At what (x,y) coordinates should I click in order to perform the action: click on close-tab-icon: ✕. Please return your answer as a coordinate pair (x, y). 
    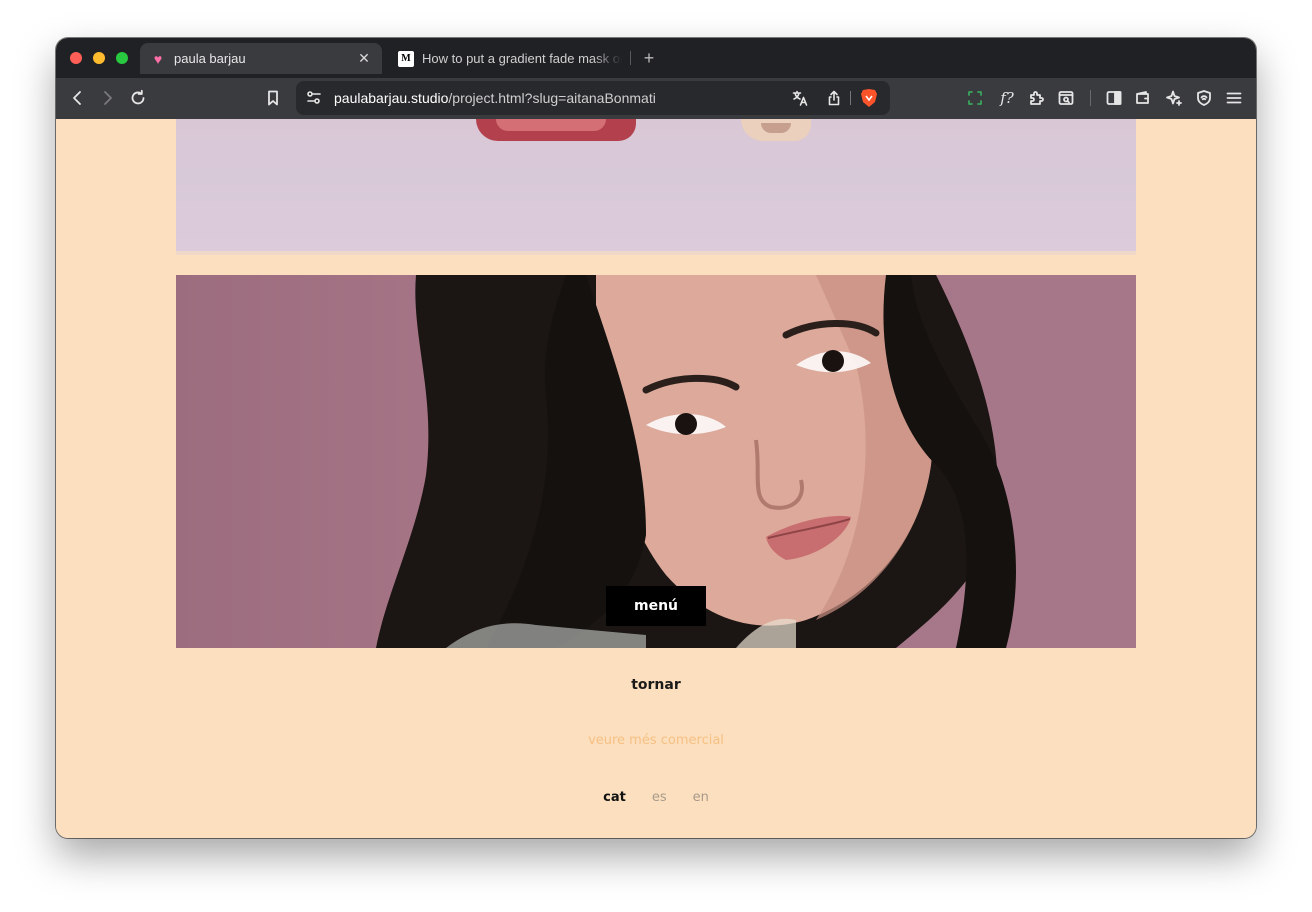
    Looking at the image, I should click on (364, 58).